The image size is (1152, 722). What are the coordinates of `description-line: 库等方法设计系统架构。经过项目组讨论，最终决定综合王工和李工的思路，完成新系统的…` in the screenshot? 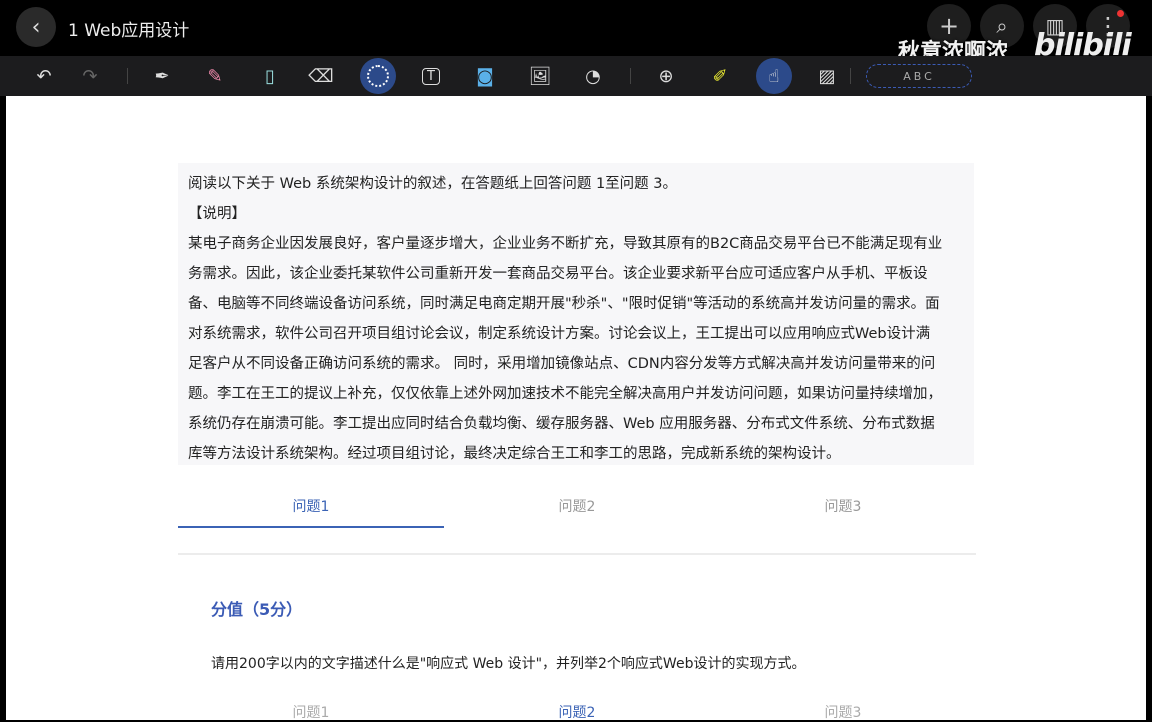 It's located at (514, 454).